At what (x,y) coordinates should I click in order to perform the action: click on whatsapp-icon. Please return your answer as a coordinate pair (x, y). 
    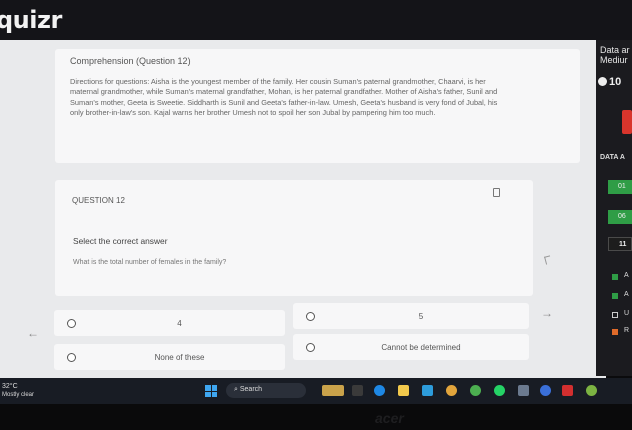
    Looking at the image, I should click on (499, 390).